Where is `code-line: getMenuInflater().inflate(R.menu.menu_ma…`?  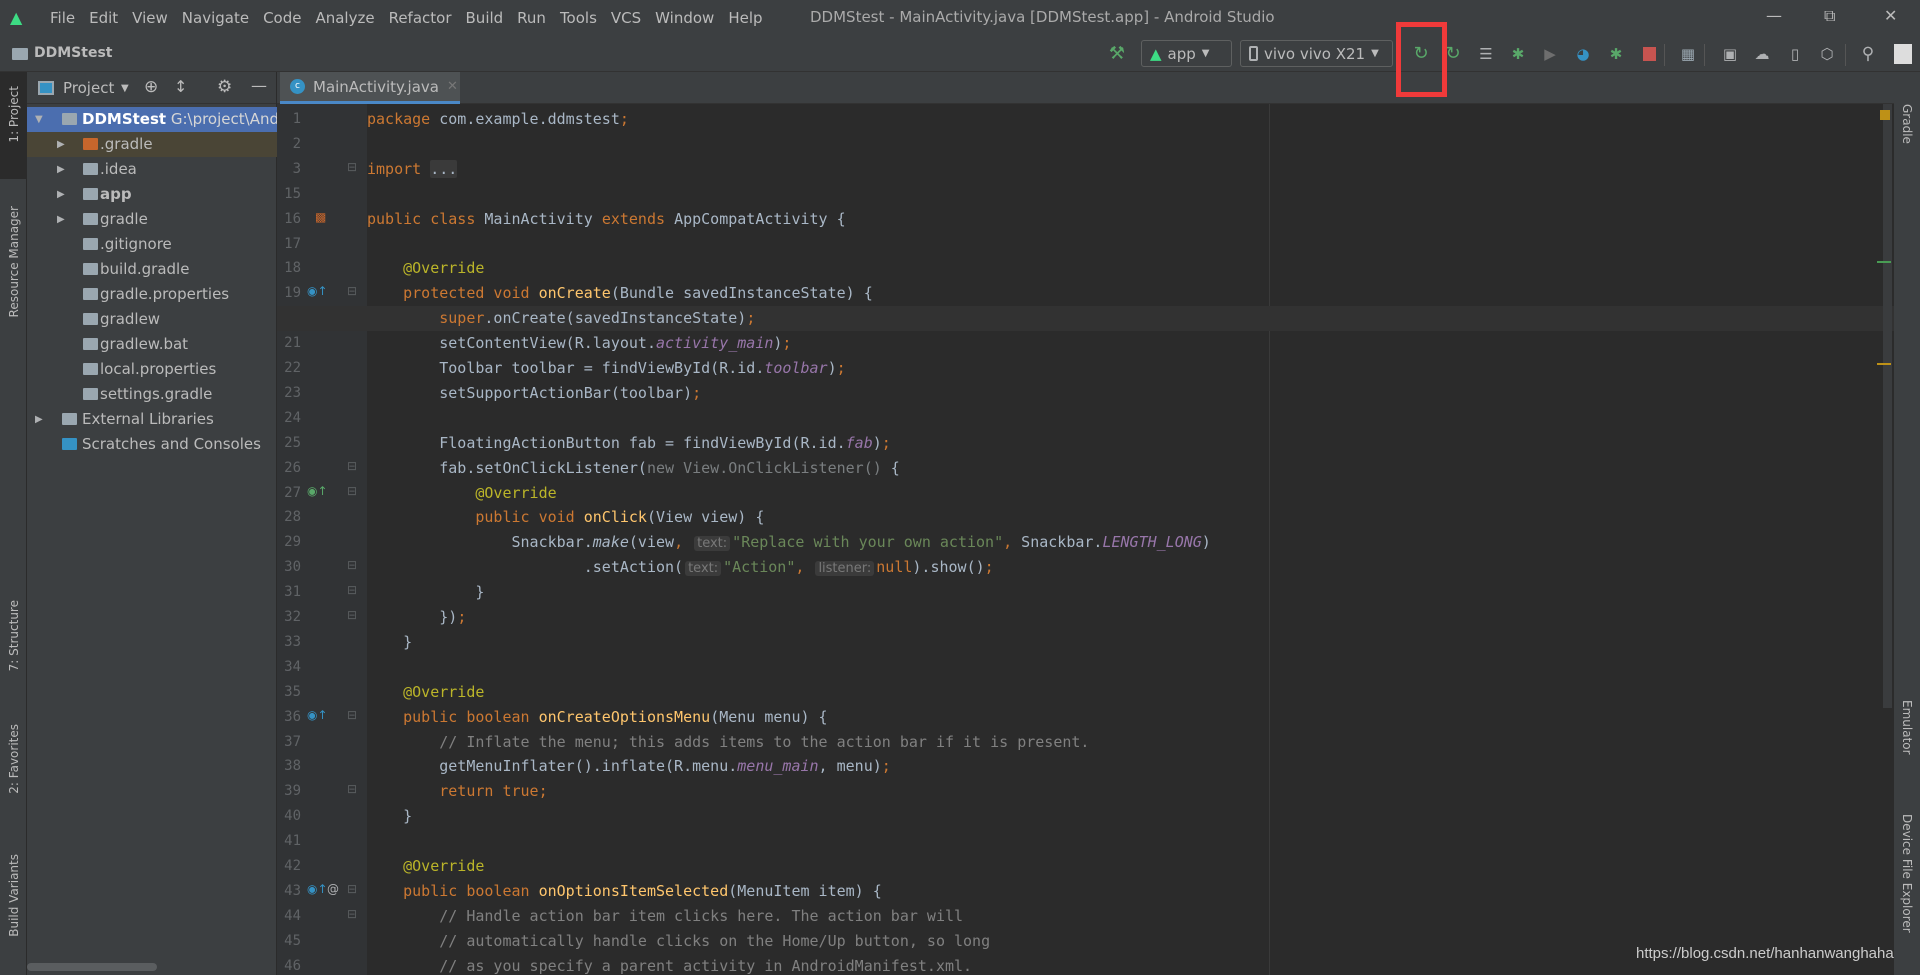
code-line: getMenuInflater().inflate(R.menu.menu_ma… is located at coordinates (629, 766).